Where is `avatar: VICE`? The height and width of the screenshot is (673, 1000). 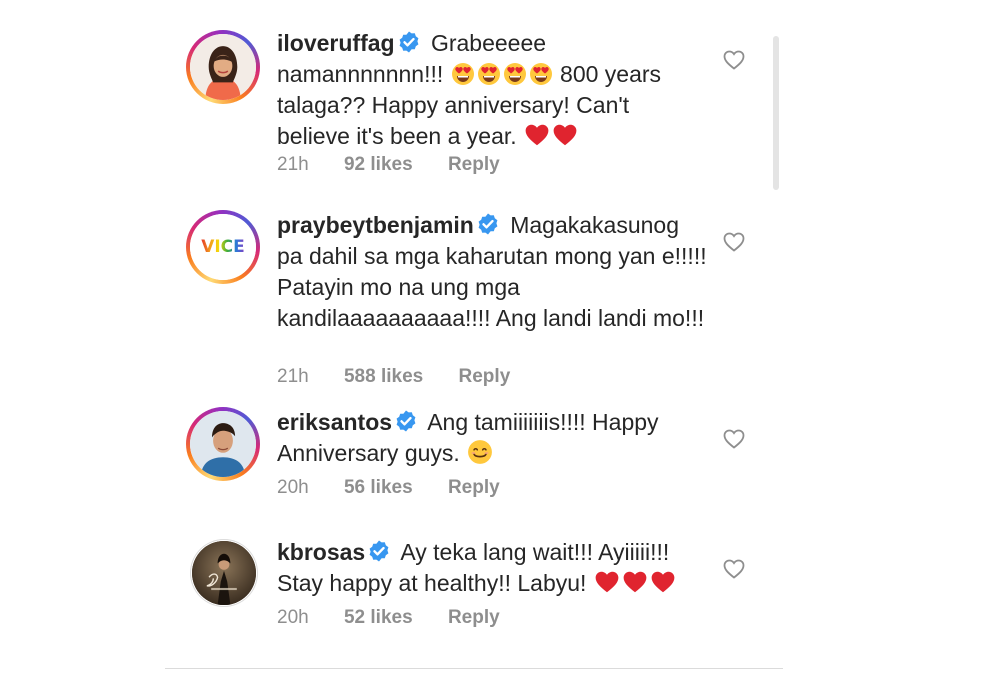 avatar: VICE is located at coordinates (223, 247).